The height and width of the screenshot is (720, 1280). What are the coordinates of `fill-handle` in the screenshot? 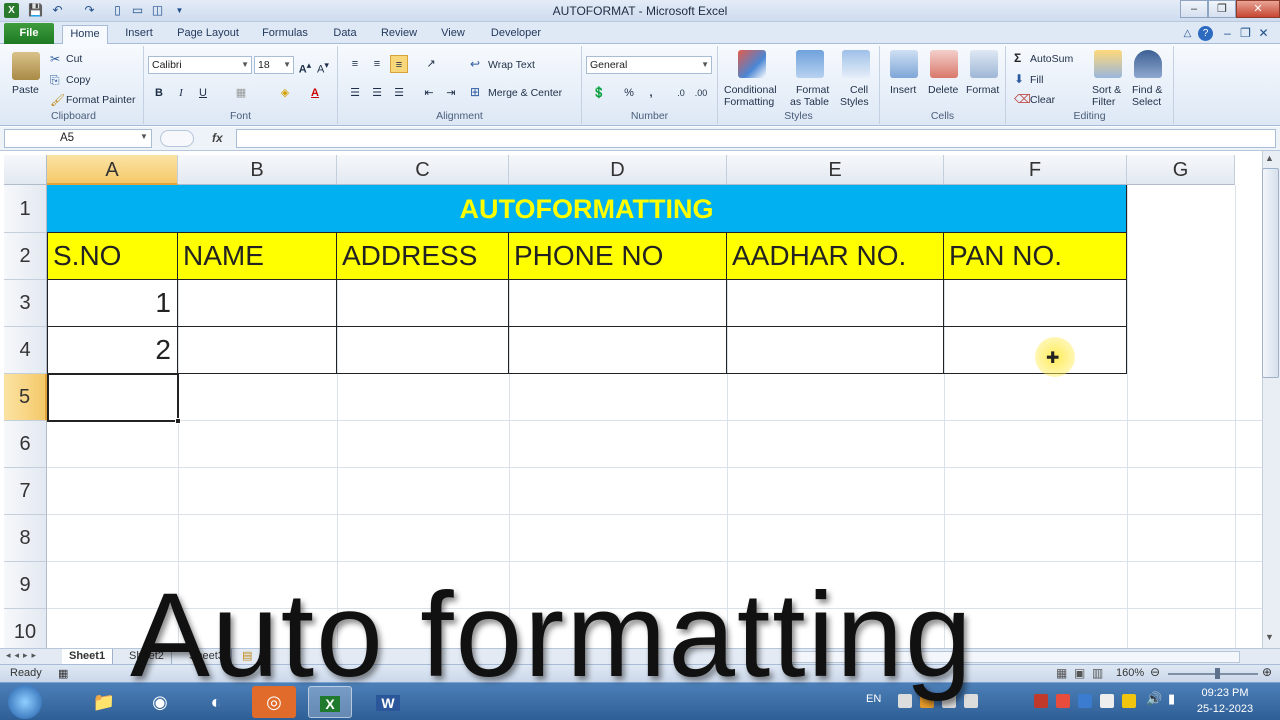 It's located at (178, 421).